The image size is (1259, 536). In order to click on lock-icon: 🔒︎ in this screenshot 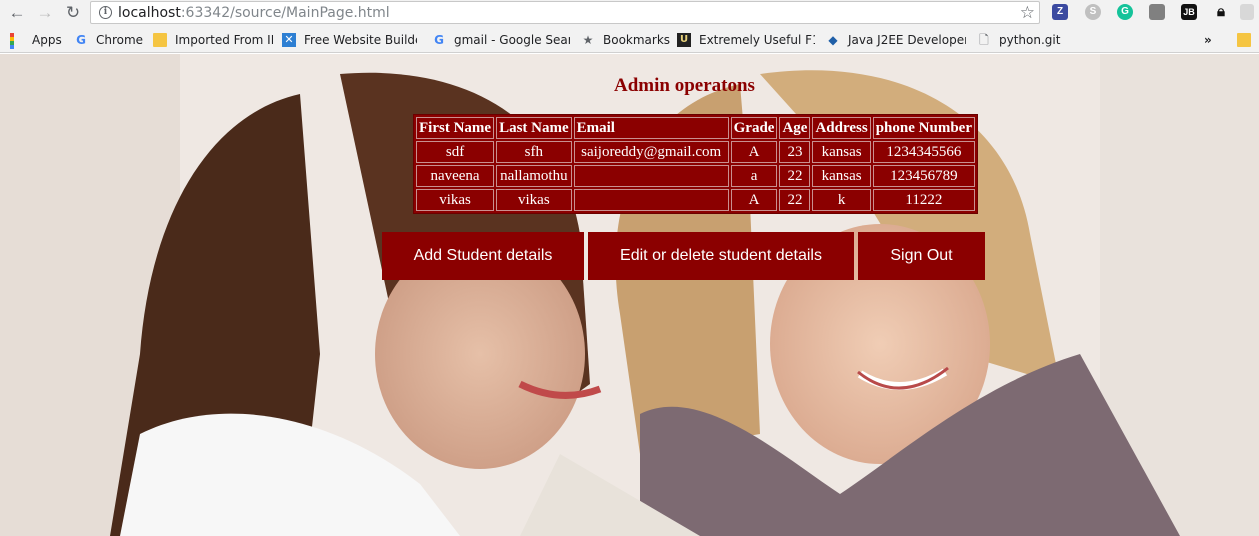, I will do `click(1221, 12)`.